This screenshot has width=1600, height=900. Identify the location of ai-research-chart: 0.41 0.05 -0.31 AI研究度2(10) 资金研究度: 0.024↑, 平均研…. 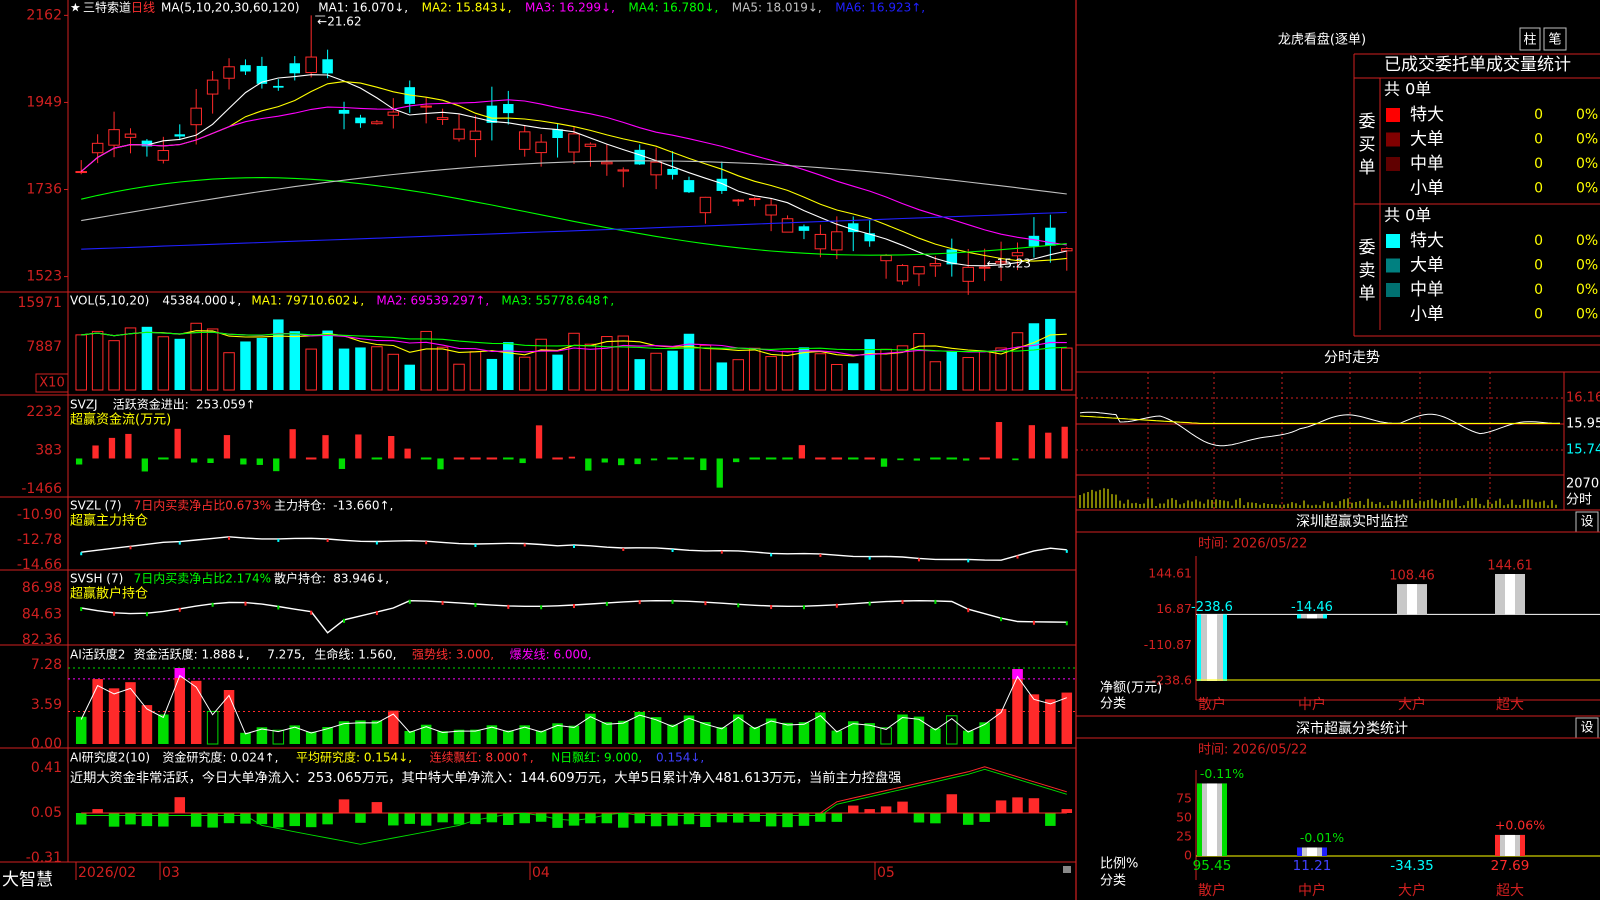
(549, 808).